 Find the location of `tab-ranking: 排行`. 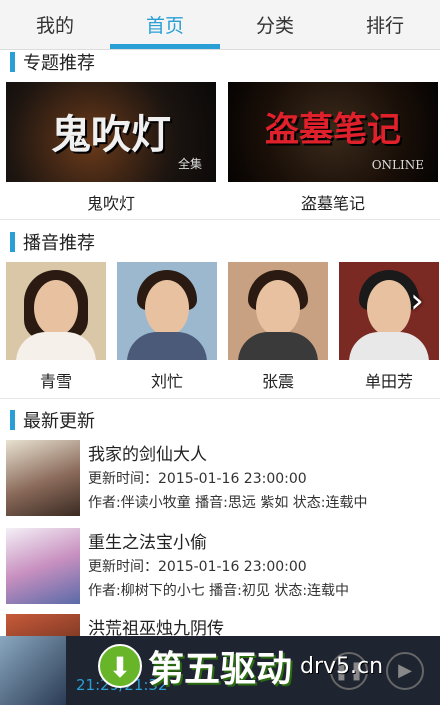

tab-ranking: 排行 is located at coordinates (385, 24).